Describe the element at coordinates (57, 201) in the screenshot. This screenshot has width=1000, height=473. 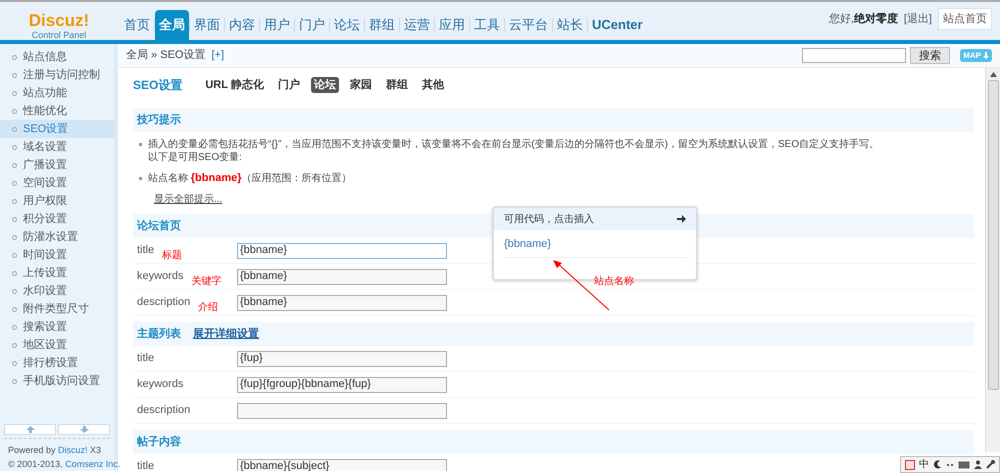
I see `sidebar-item: 用户权限` at that location.